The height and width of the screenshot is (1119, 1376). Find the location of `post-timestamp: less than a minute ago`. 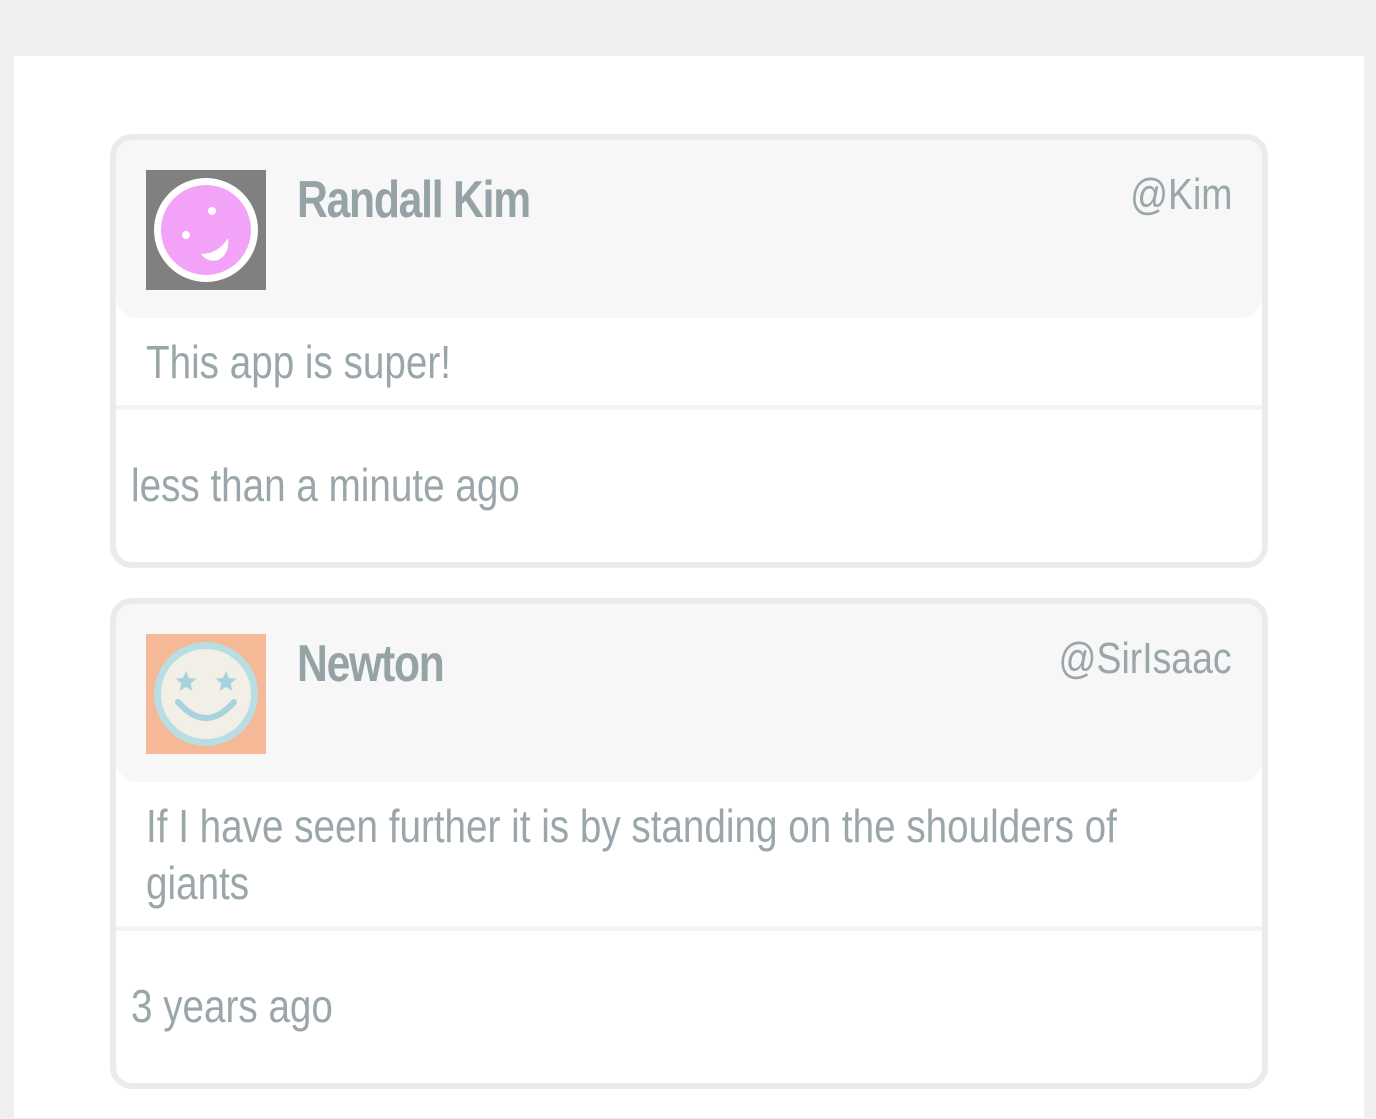

post-timestamp: less than a minute ago is located at coordinates (325, 485).